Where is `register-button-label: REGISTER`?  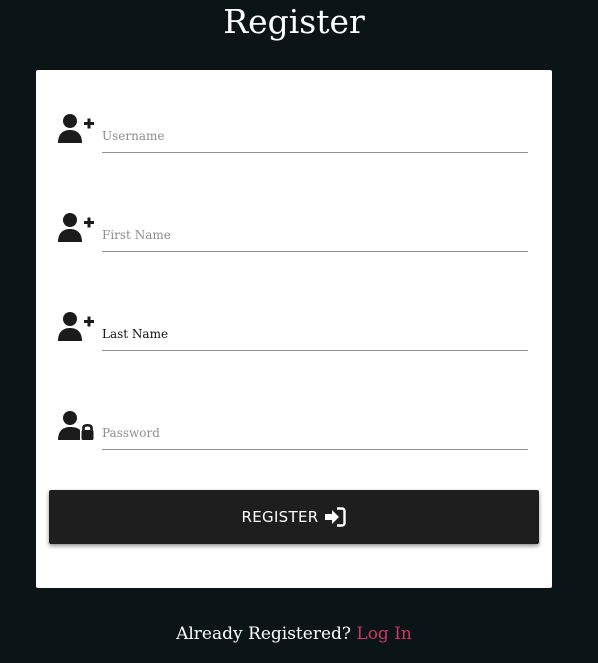
register-button-label: REGISTER is located at coordinates (280, 517).